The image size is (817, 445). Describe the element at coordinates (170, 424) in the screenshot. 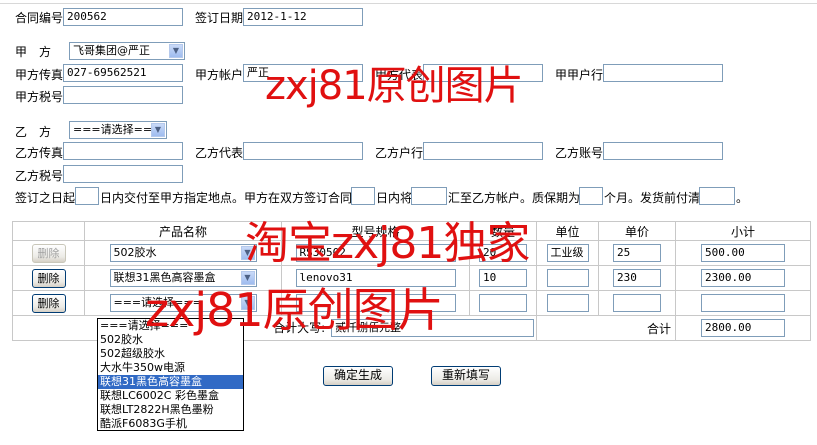

I see `dropdown-option: 酷派F6083G手机` at that location.